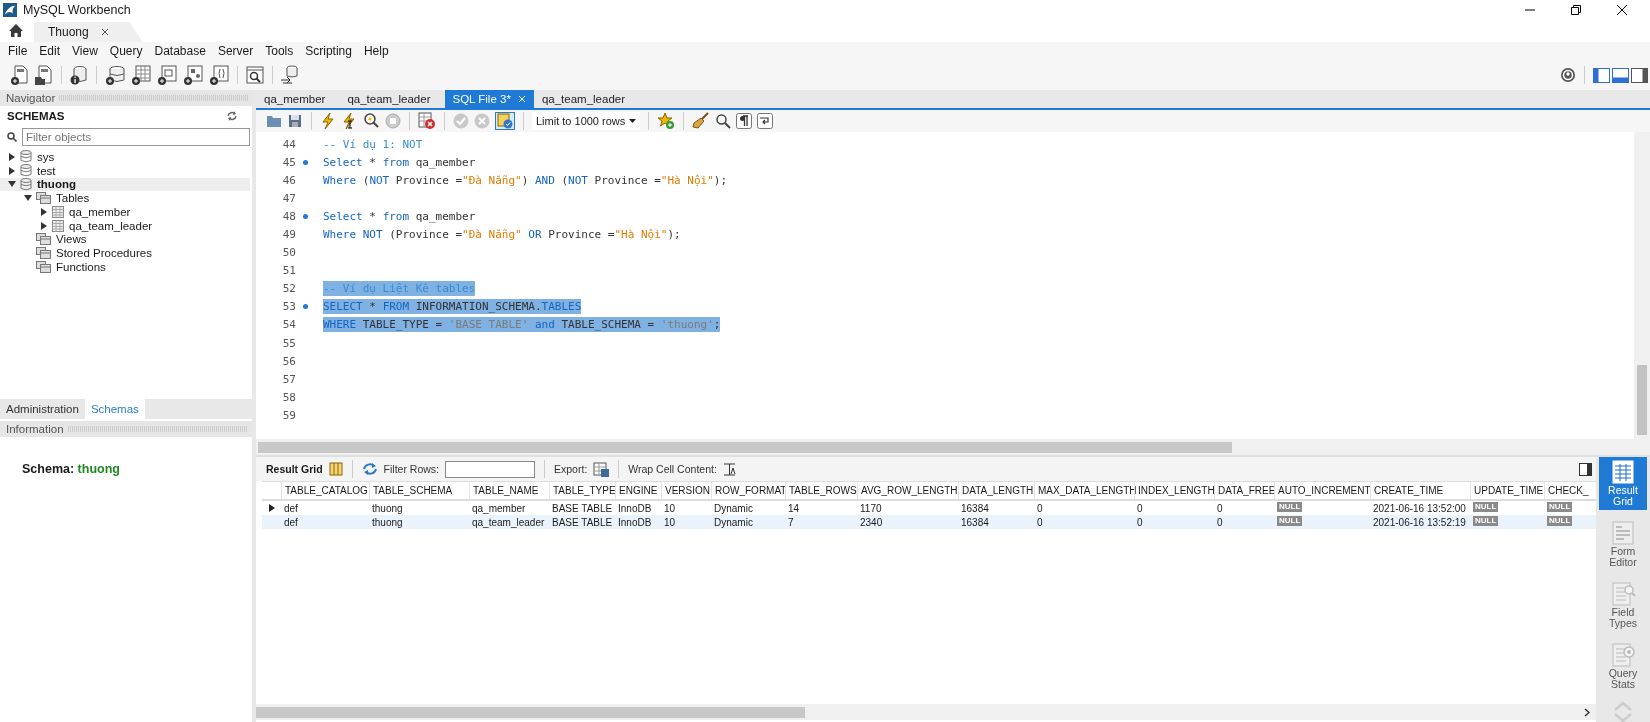  I want to click on tree-row: thuong, so click(125, 184).